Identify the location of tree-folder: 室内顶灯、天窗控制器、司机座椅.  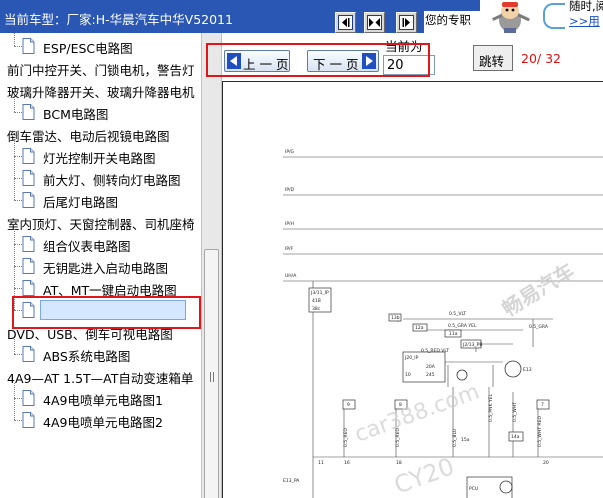
(100, 222).